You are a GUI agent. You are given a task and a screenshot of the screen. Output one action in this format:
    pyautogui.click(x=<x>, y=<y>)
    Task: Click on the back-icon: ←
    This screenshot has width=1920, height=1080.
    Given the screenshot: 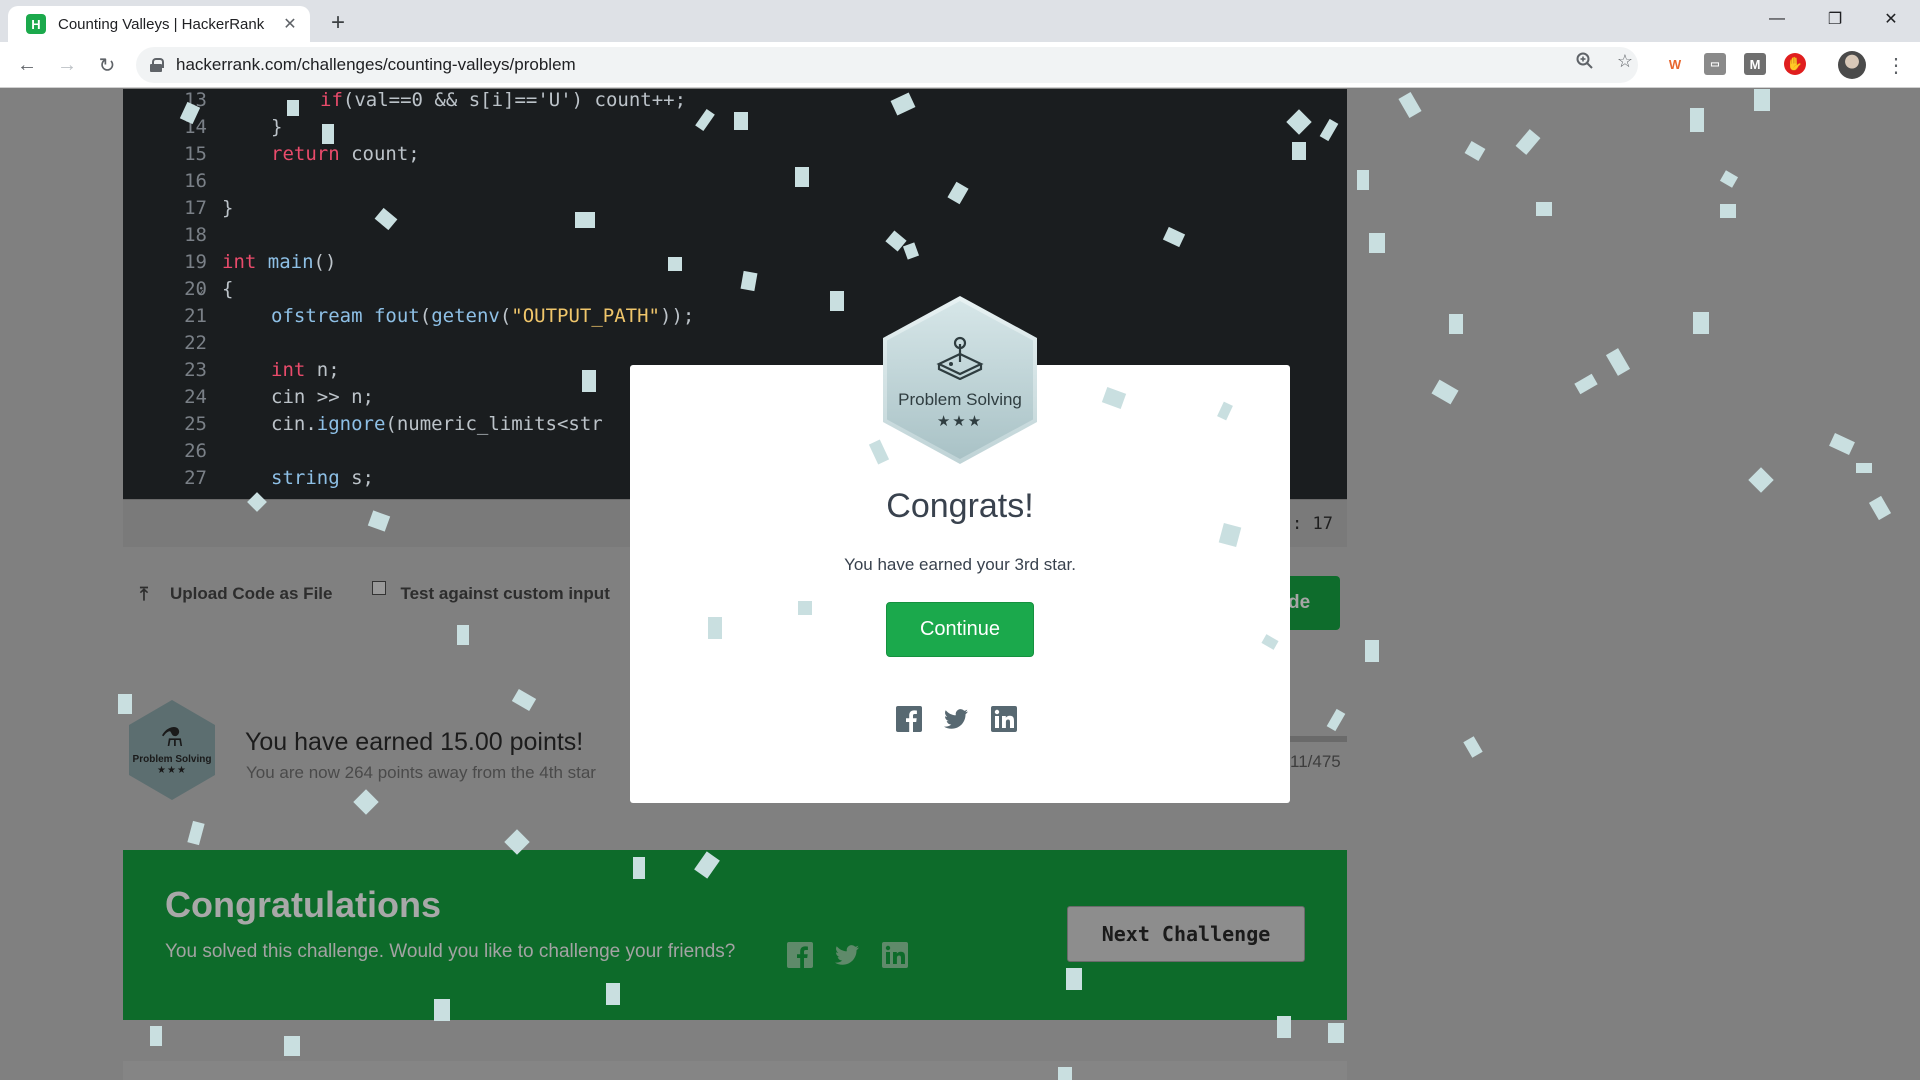 What is the action you would take?
    pyautogui.click(x=27, y=65)
    